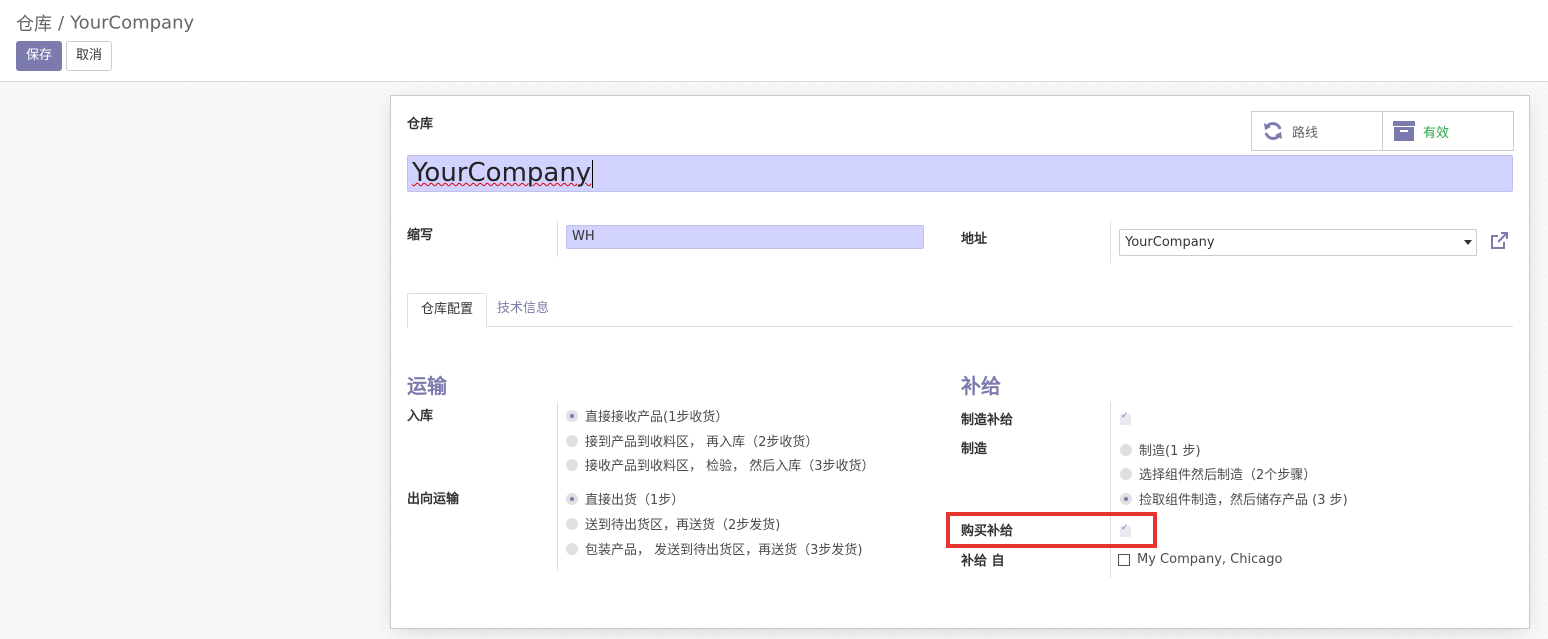 The image size is (1548, 639). I want to click on manufacture-option-1: 制造(1 步), so click(1160, 449).